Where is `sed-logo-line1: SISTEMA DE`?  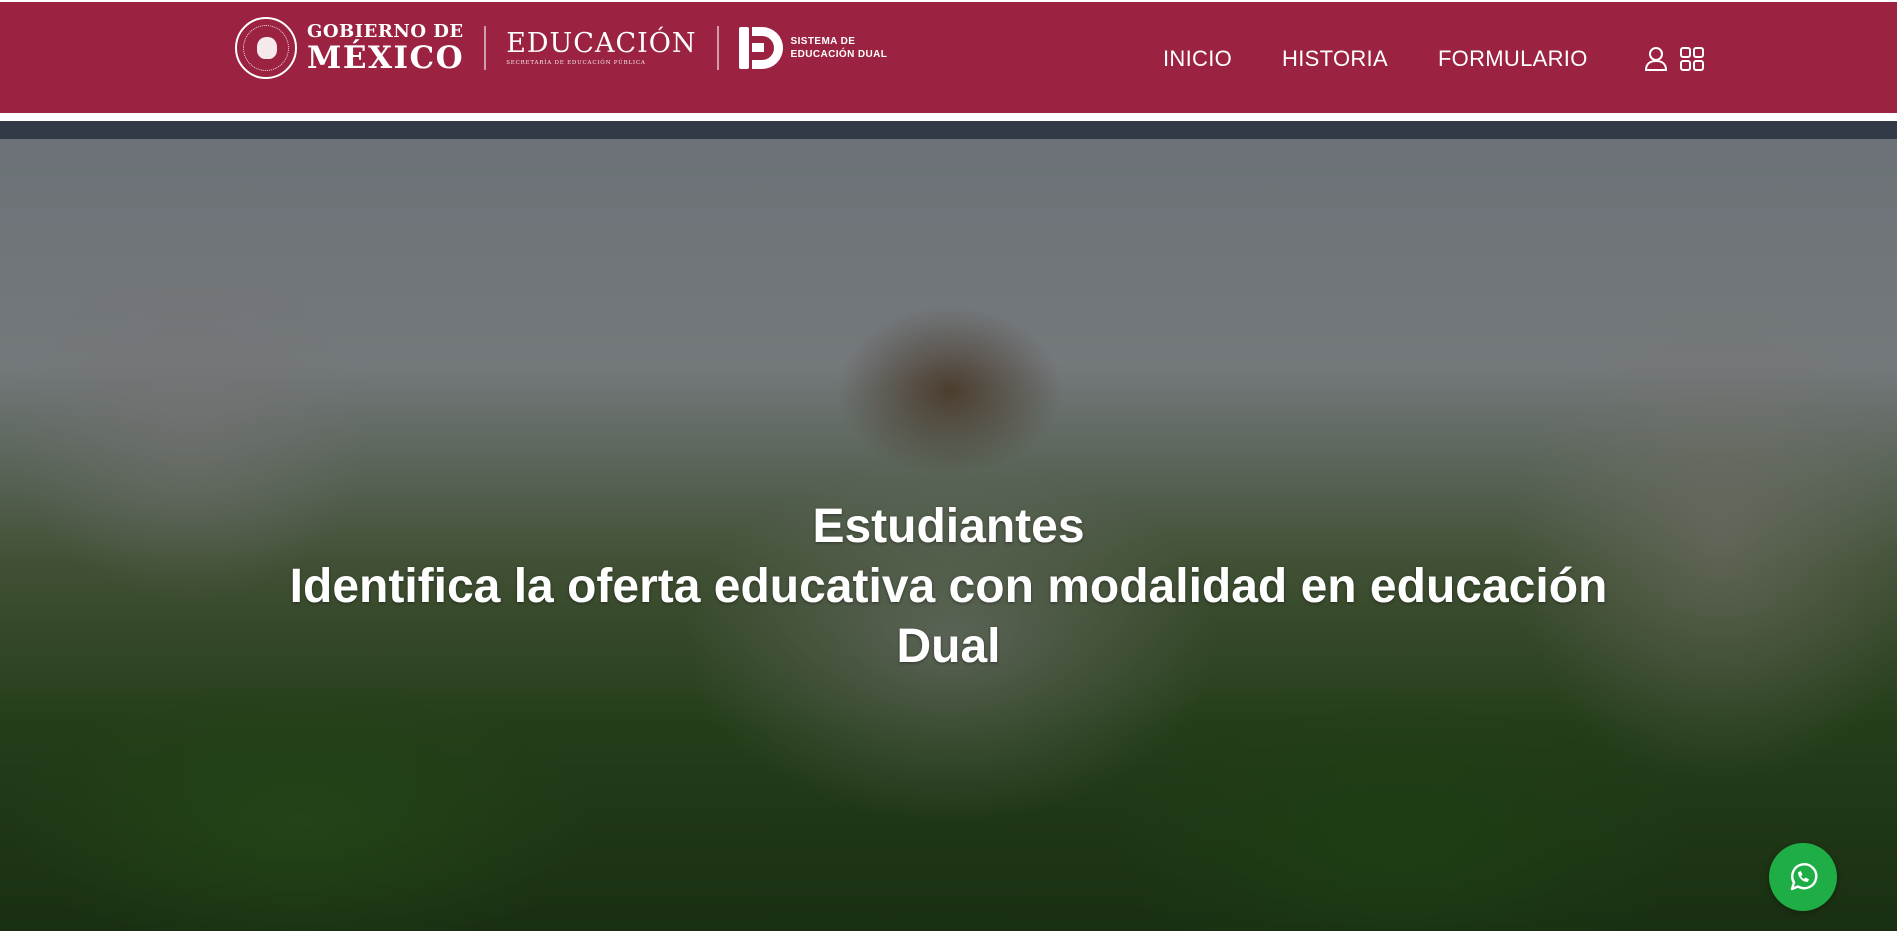 sed-logo-line1: SISTEMA DE is located at coordinates (823, 41).